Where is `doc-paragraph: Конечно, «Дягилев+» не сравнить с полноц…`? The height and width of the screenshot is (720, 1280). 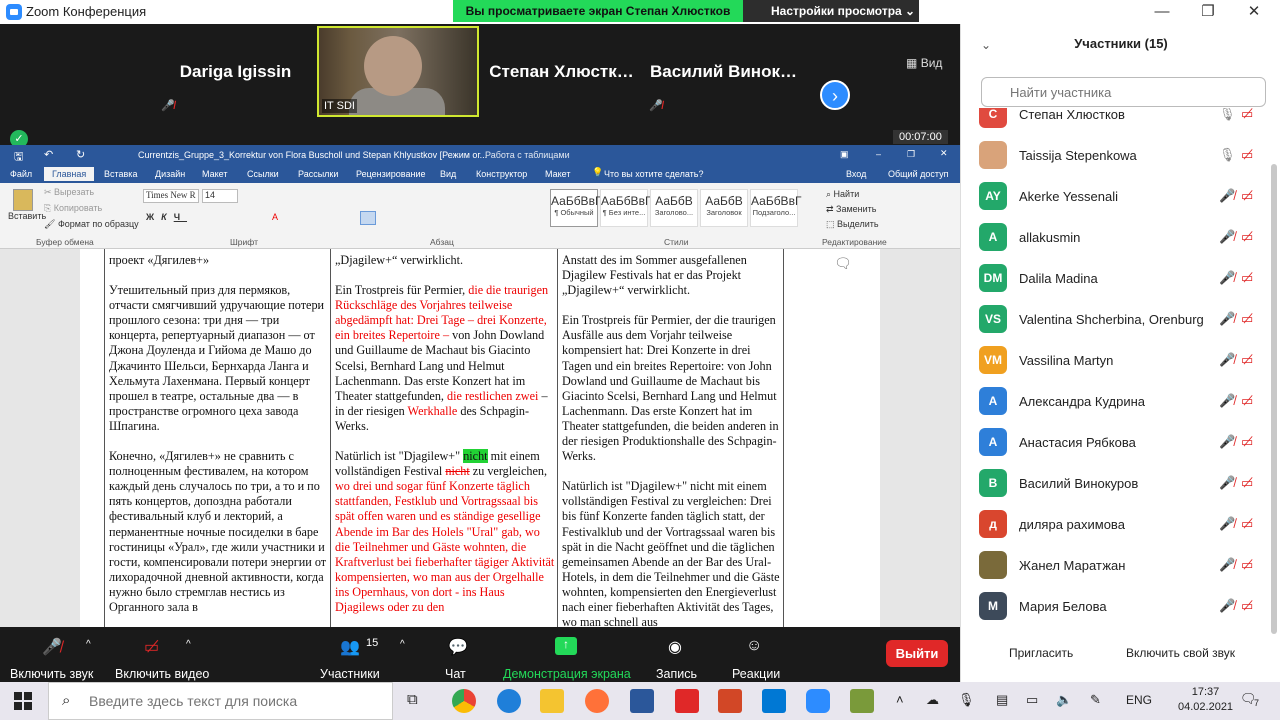
doc-paragraph: Конечно, «Дягилев+» не сравнить с полноц… is located at coordinates (218, 531).